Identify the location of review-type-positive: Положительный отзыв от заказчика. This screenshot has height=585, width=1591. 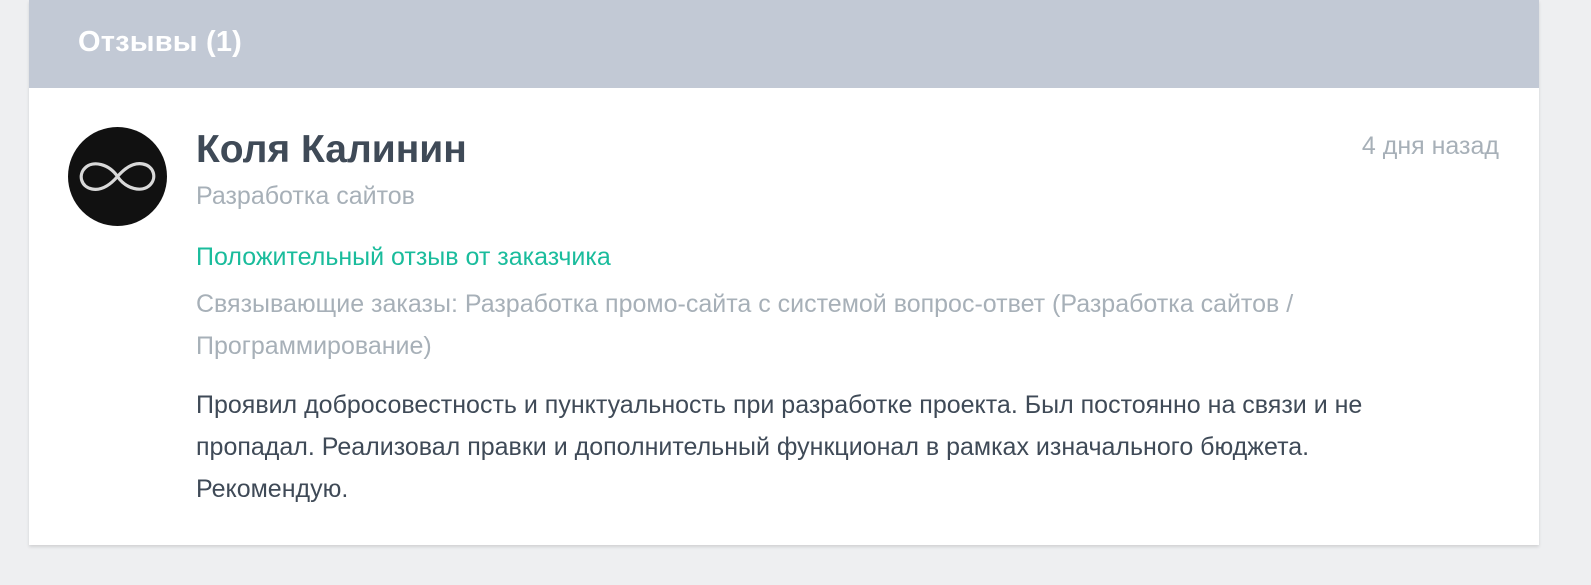
(403, 257).